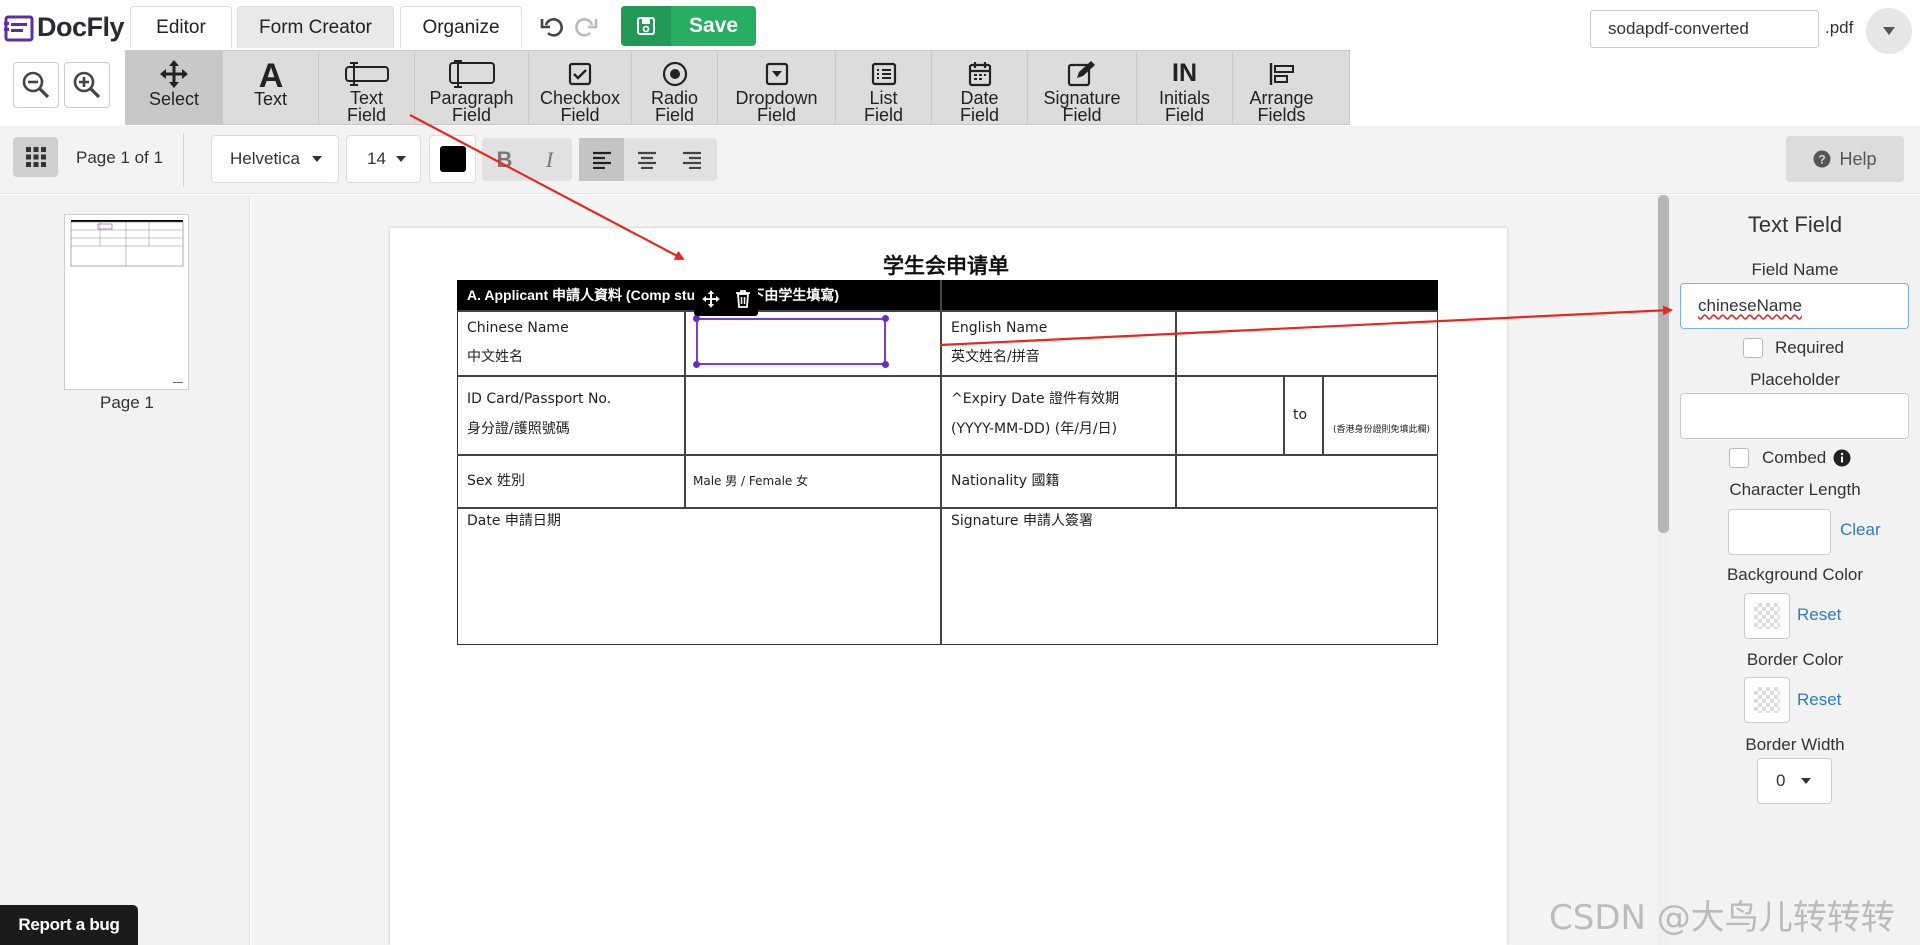 The width and height of the screenshot is (1920, 945). What do you see at coordinates (1739, 458) in the screenshot?
I see `combed-checkbox` at bounding box center [1739, 458].